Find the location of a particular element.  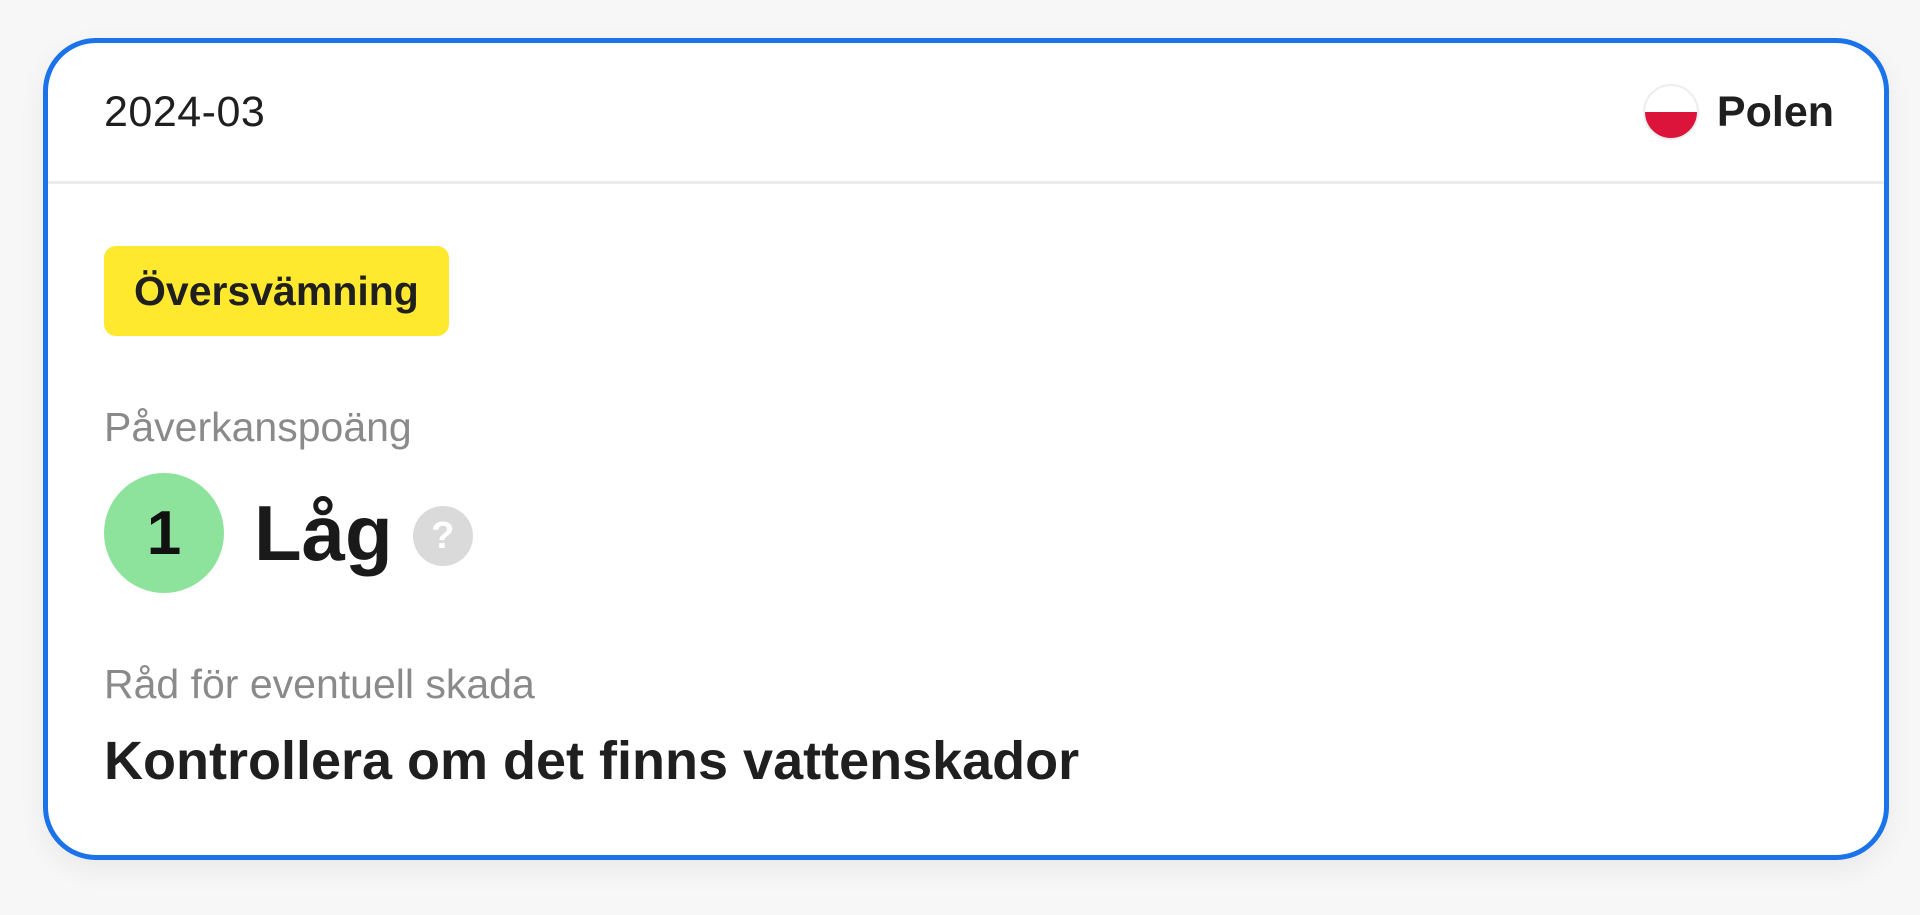

impact-score-label: Påverkanspoäng is located at coordinates (258, 427).